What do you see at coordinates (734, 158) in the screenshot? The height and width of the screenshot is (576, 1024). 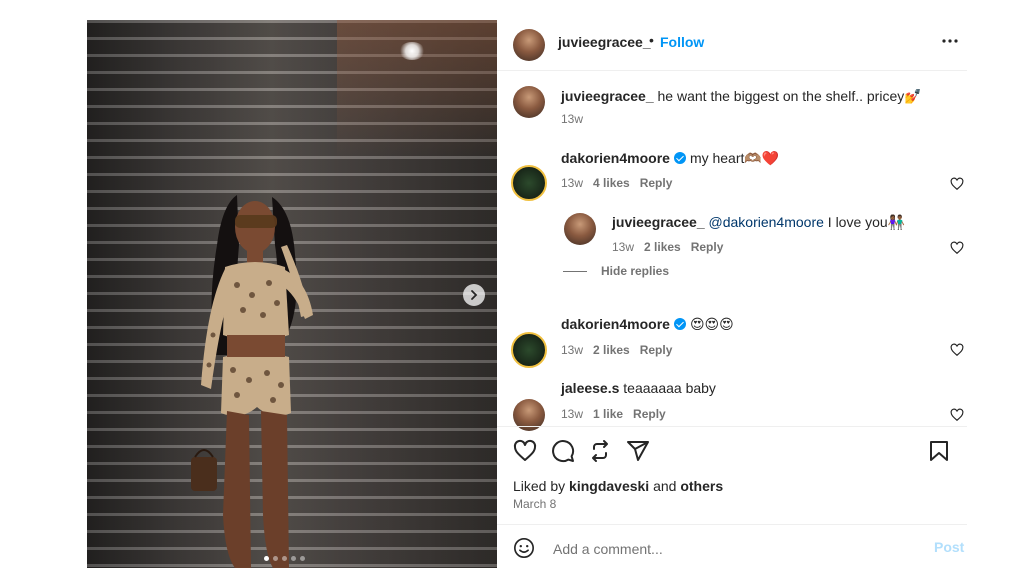 I see `comment-text: my heart🫶🏽❤️` at bounding box center [734, 158].